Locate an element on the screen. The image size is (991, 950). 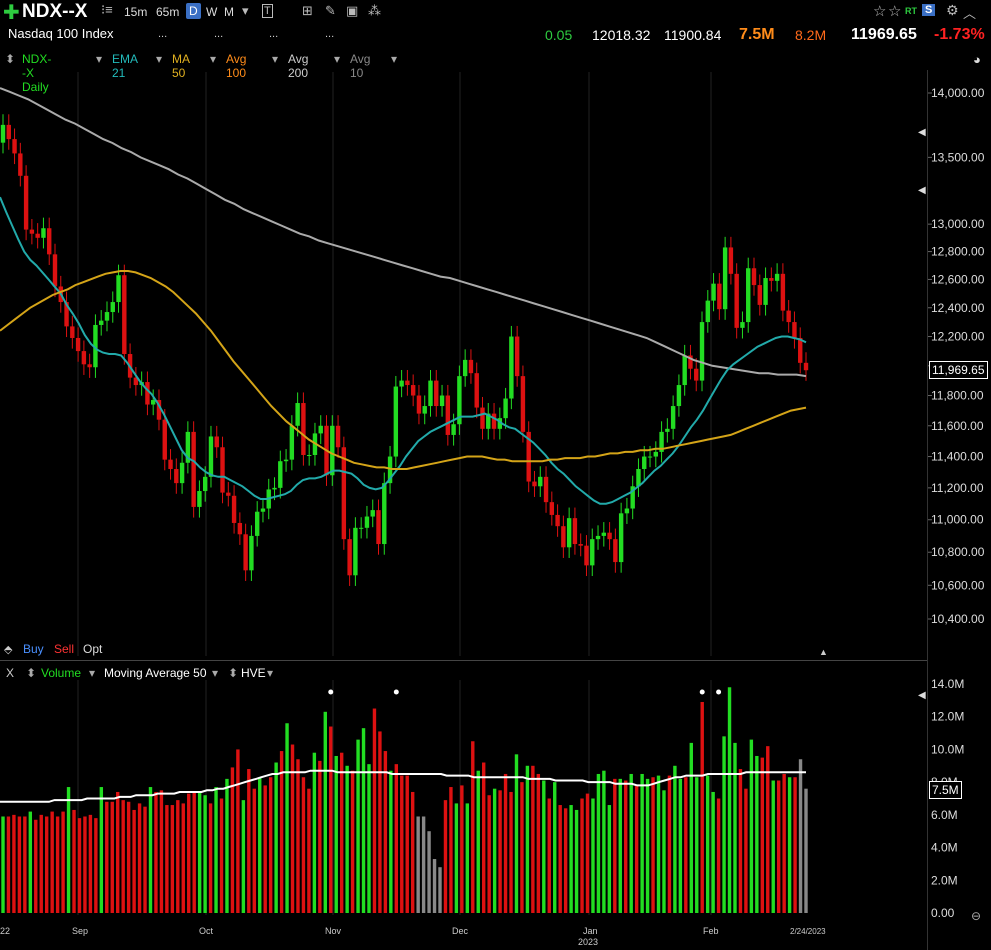
volume-tick-label: 14.0M is located at coordinates (947, 684).